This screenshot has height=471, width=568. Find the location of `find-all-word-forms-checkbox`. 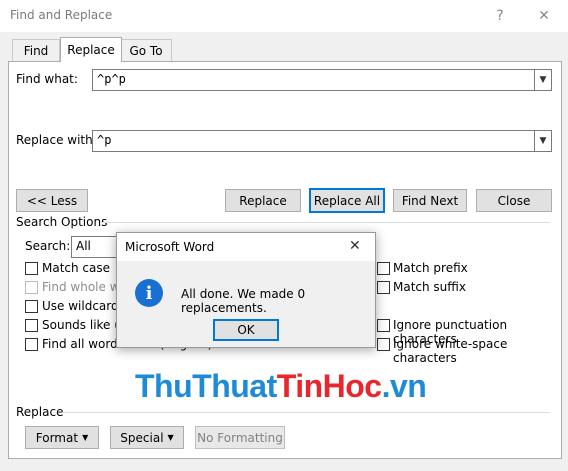

find-all-word-forms-checkbox is located at coordinates (31, 344).